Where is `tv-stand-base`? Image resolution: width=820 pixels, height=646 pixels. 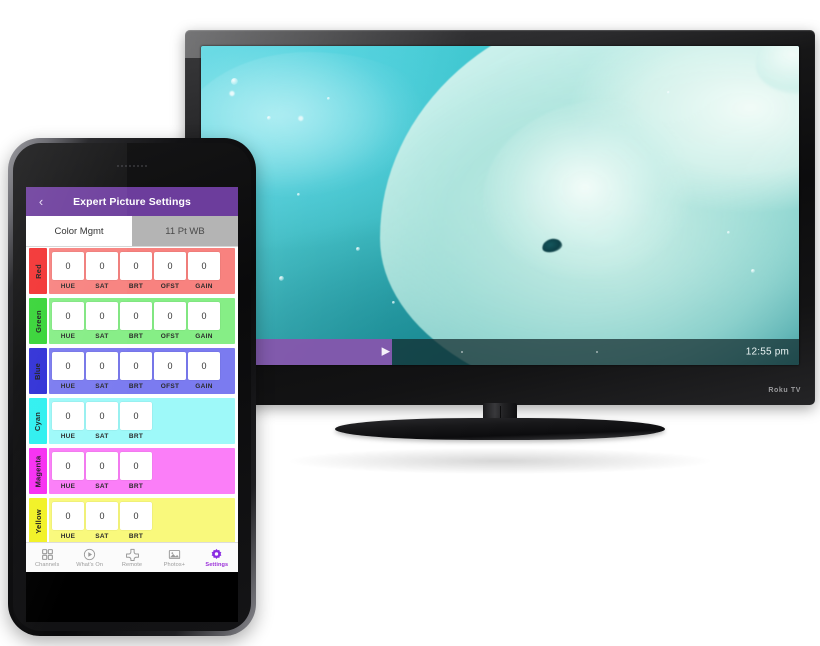 tv-stand-base is located at coordinates (500, 429).